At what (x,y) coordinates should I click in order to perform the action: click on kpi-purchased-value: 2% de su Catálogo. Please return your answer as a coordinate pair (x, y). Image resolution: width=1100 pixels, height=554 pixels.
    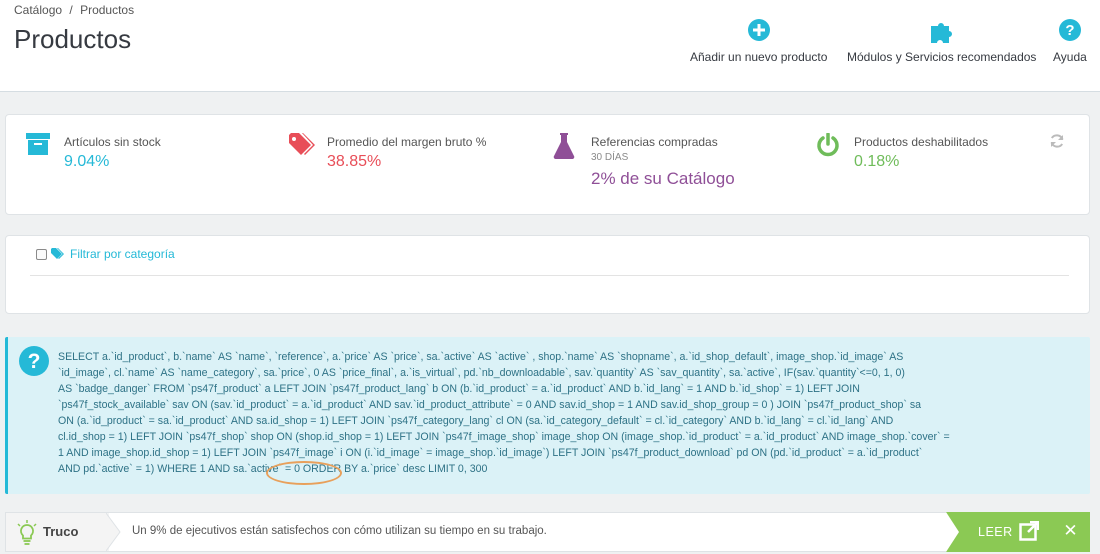
    Looking at the image, I should click on (663, 178).